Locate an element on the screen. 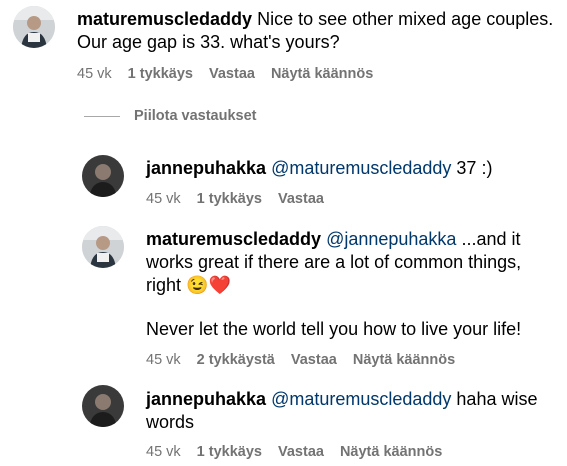 The width and height of the screenshot is (567, 466). reply-meta: 45 vk 1 tykkäys Vastaa Näytä käännös is located at coordinates (302, 452).